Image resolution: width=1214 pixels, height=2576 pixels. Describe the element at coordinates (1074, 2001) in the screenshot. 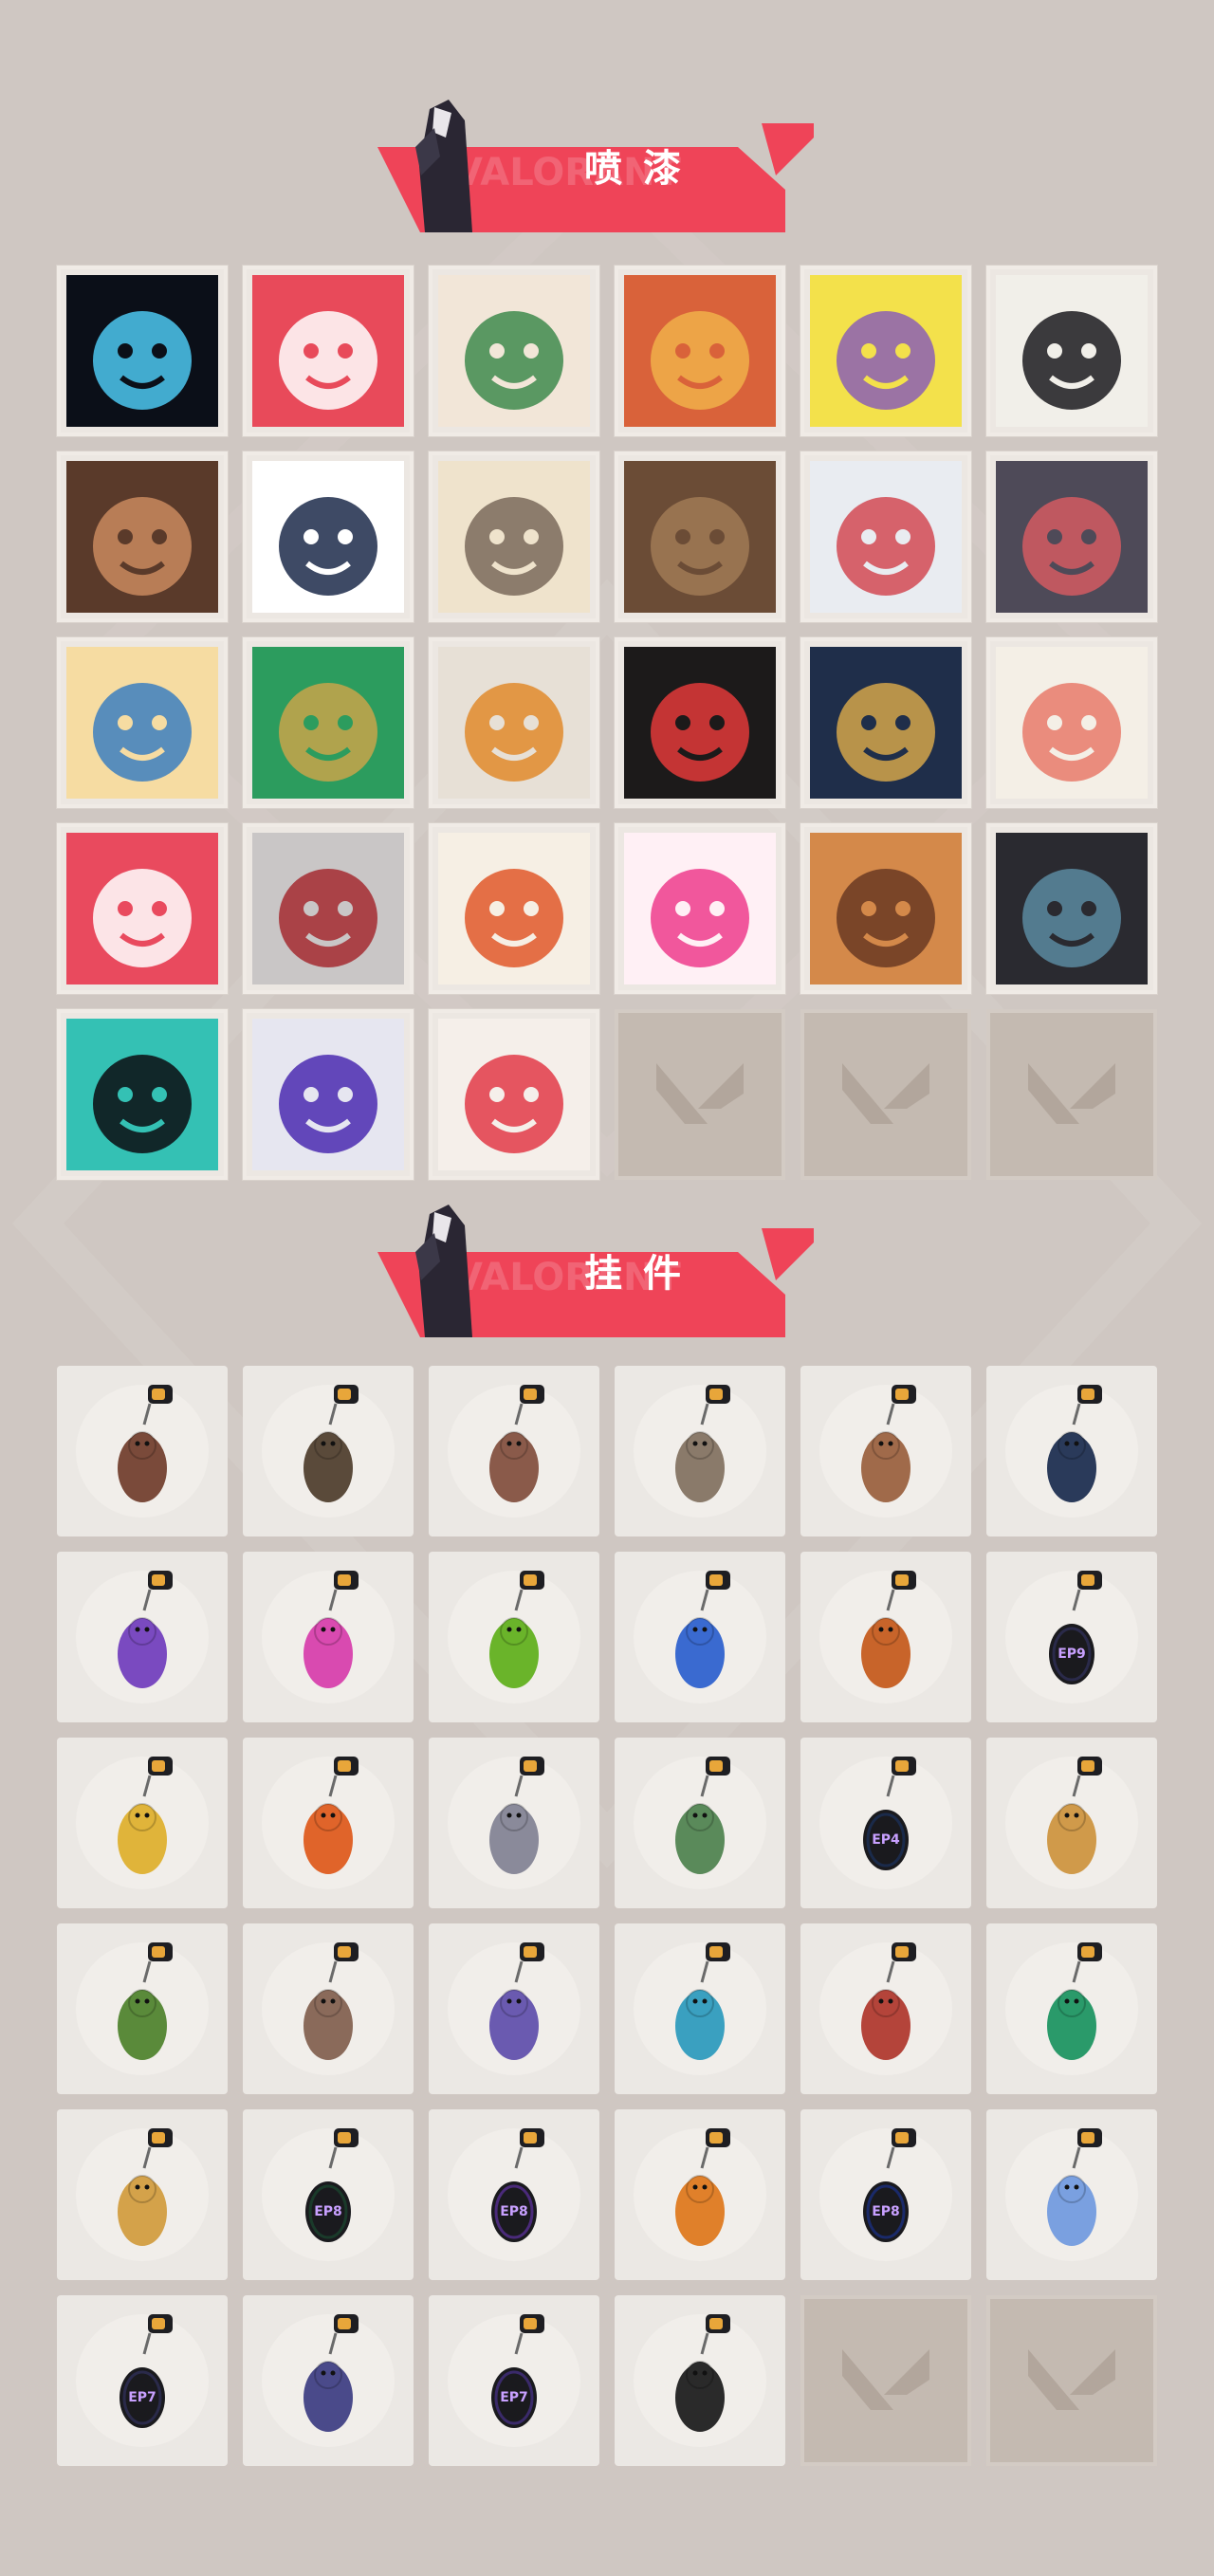

I see `emerald-diamond-charm-icon` at that location.